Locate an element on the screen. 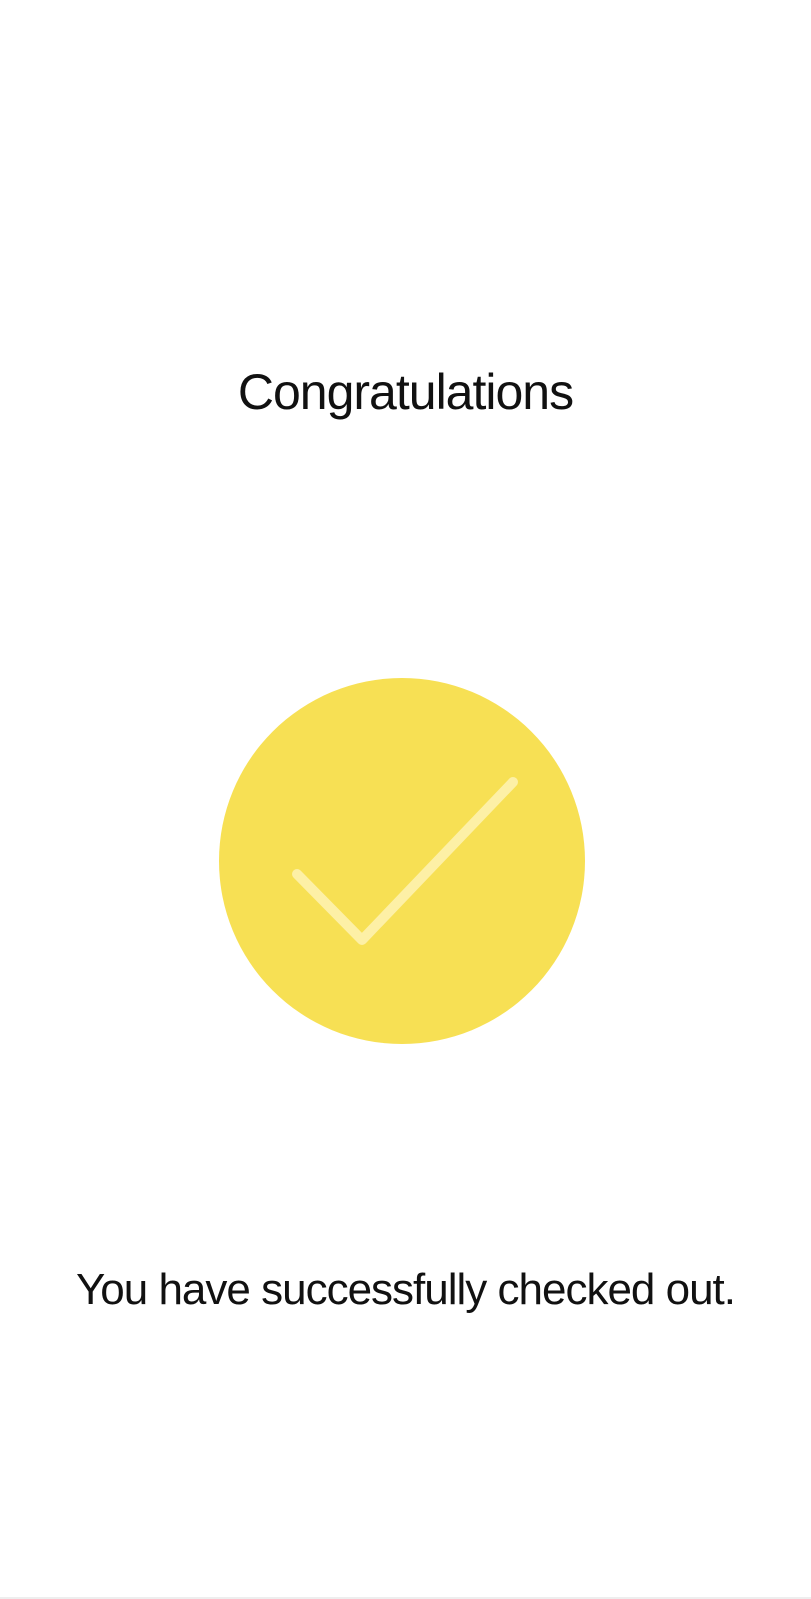 This screenshot has height=1599, width=811. success-message: You have successfully checked out. is located at coordinates (405, 1289).